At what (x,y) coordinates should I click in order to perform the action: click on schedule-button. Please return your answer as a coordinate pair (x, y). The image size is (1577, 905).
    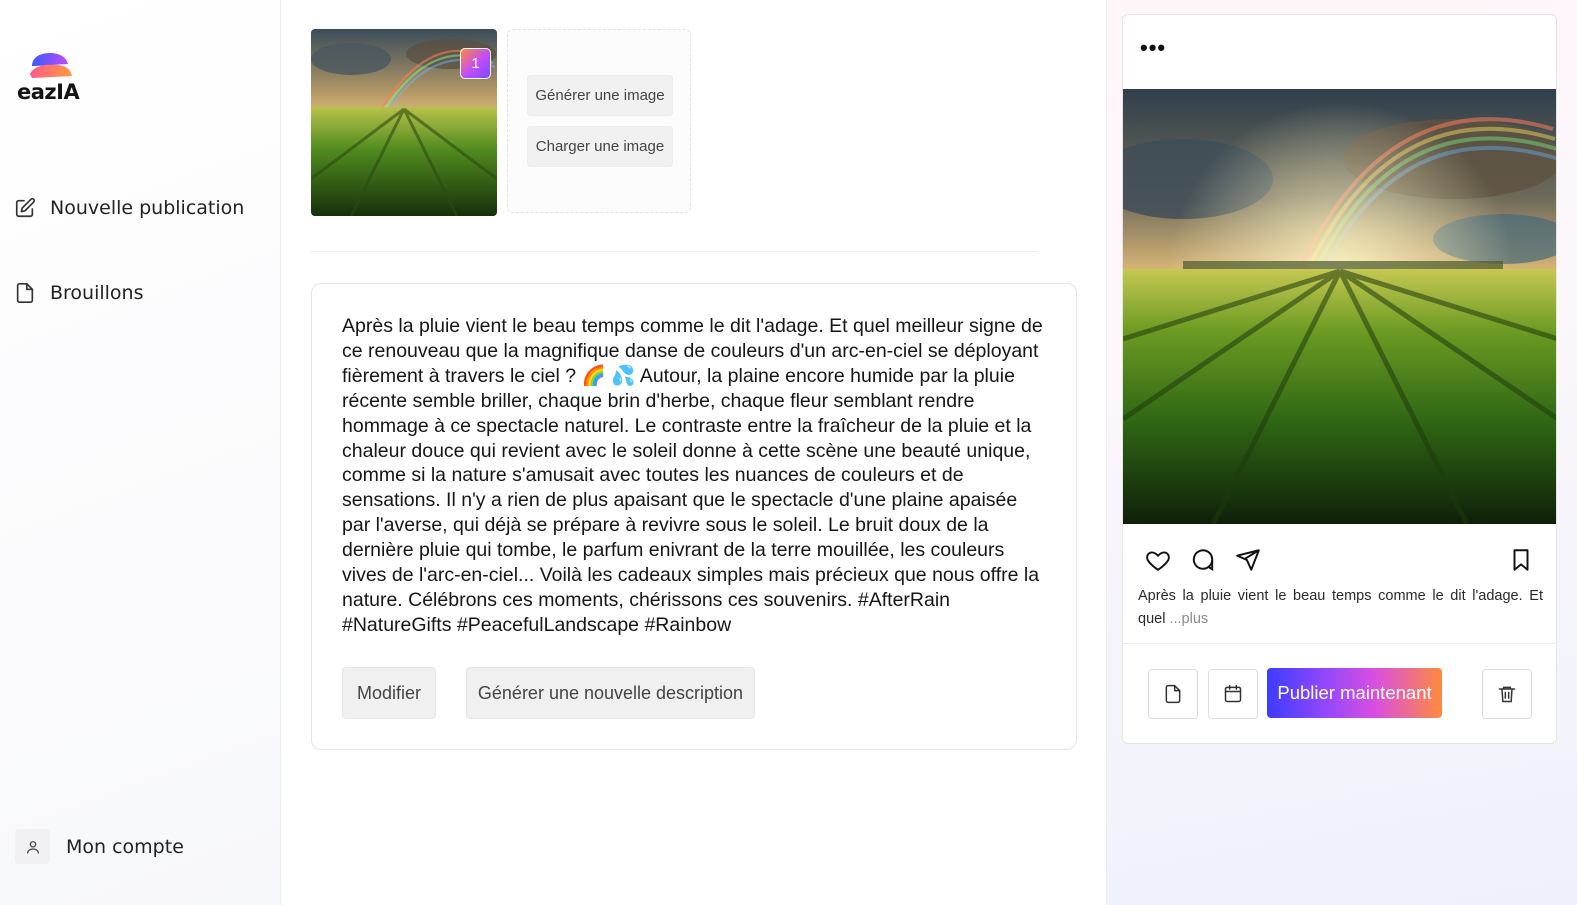
    Looking at the image, I should click on (1233, 694).